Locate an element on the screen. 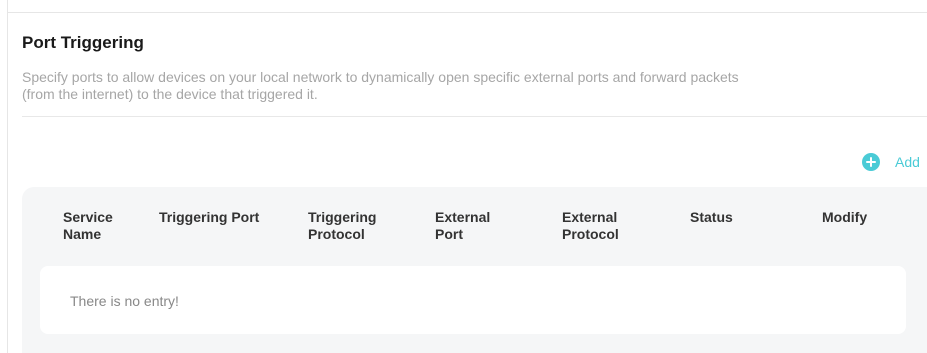 This screenshot has width=927, height=353. empty-message: There is no entry! is located at coordinates (124, 301).